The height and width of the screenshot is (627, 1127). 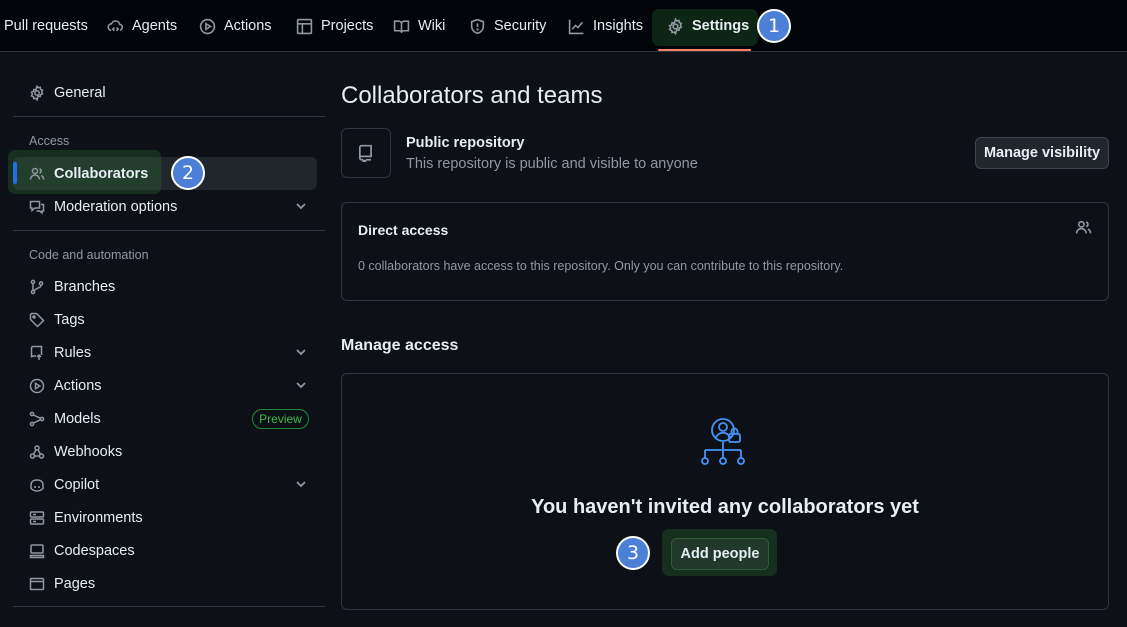 What do you see at coordinates (188, 173) in the screenshot?
I see `step-badge-2: 2` at bounding box center [188, 173].